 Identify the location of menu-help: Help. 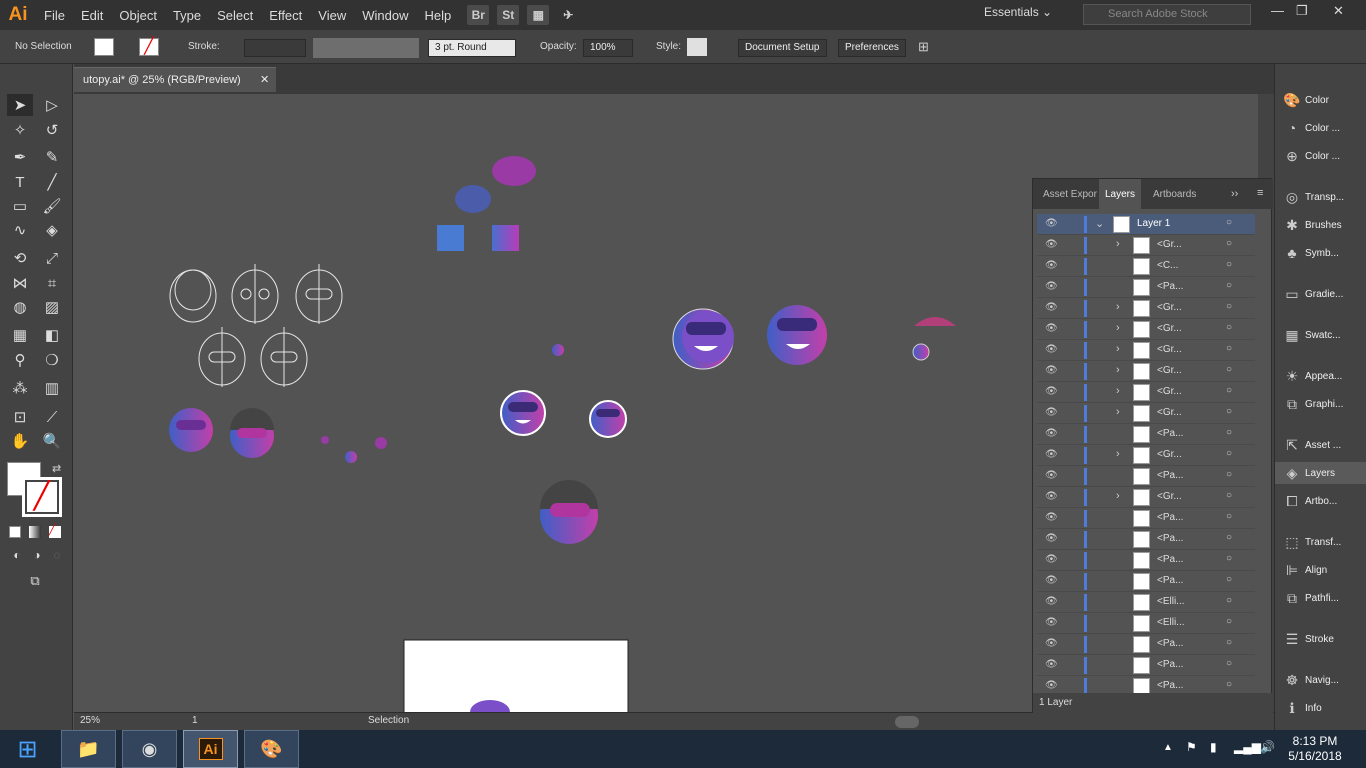
(437, 15).